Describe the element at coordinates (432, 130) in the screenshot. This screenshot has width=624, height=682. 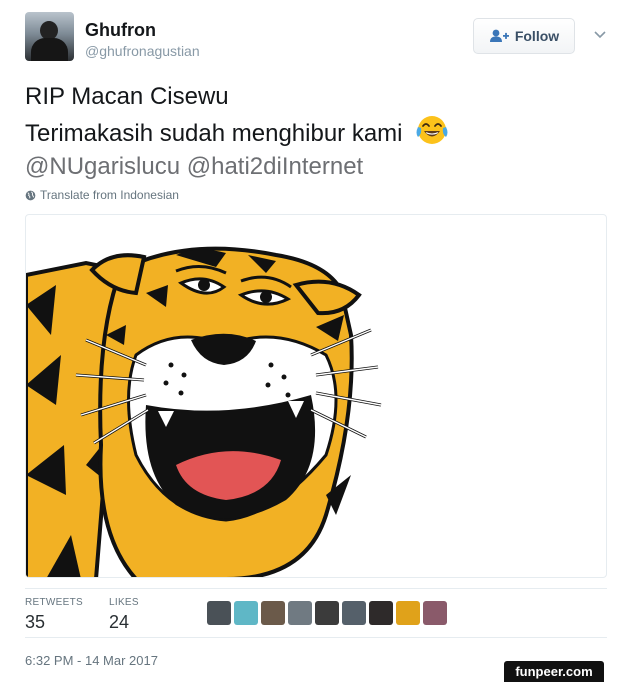
I see `face-with-tears-of-joy-icon` at that location.